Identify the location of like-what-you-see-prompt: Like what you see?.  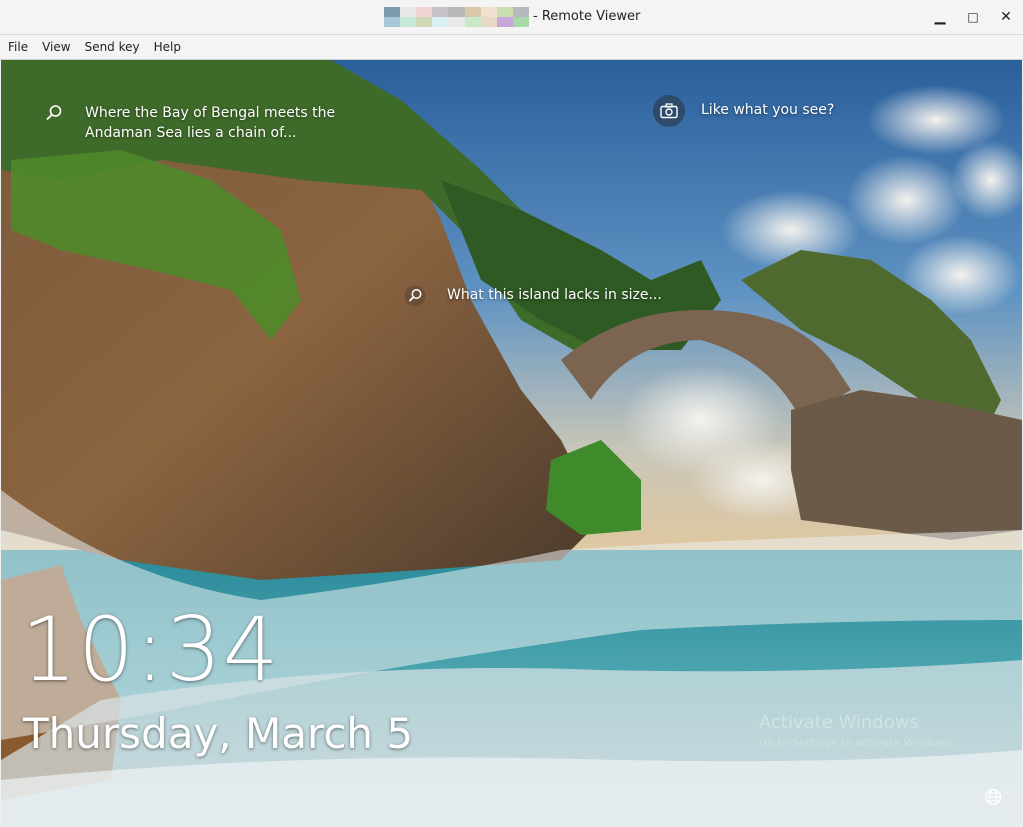
(767, 110).